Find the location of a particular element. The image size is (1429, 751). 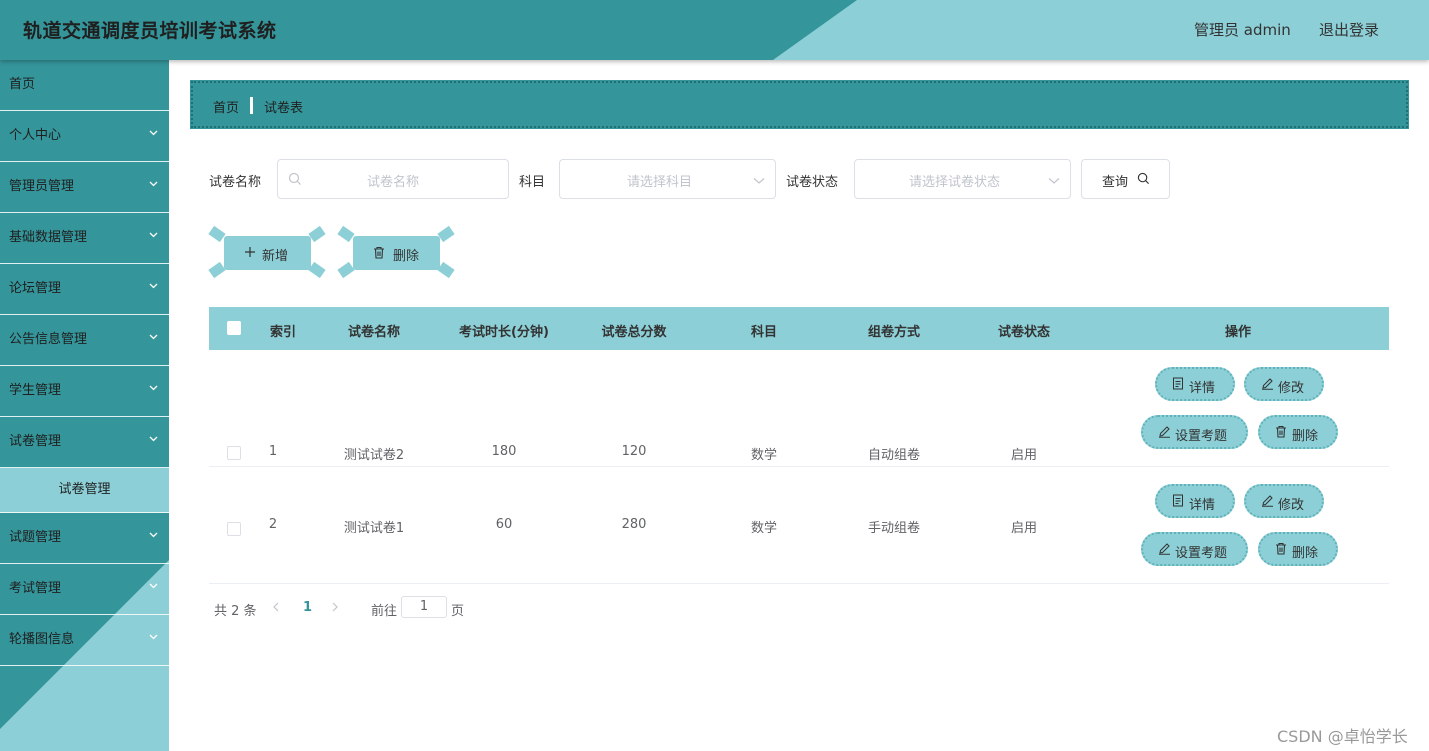

query-button: 查询 is located at coordinates (1125, 179).